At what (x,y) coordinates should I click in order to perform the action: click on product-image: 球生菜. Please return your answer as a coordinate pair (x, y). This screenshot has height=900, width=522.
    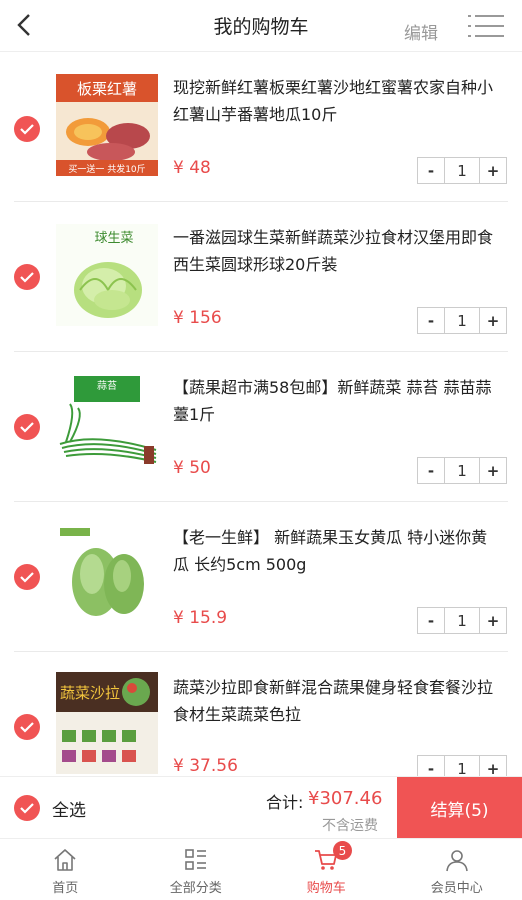
    Looking at the image, I should click on (107, 275).